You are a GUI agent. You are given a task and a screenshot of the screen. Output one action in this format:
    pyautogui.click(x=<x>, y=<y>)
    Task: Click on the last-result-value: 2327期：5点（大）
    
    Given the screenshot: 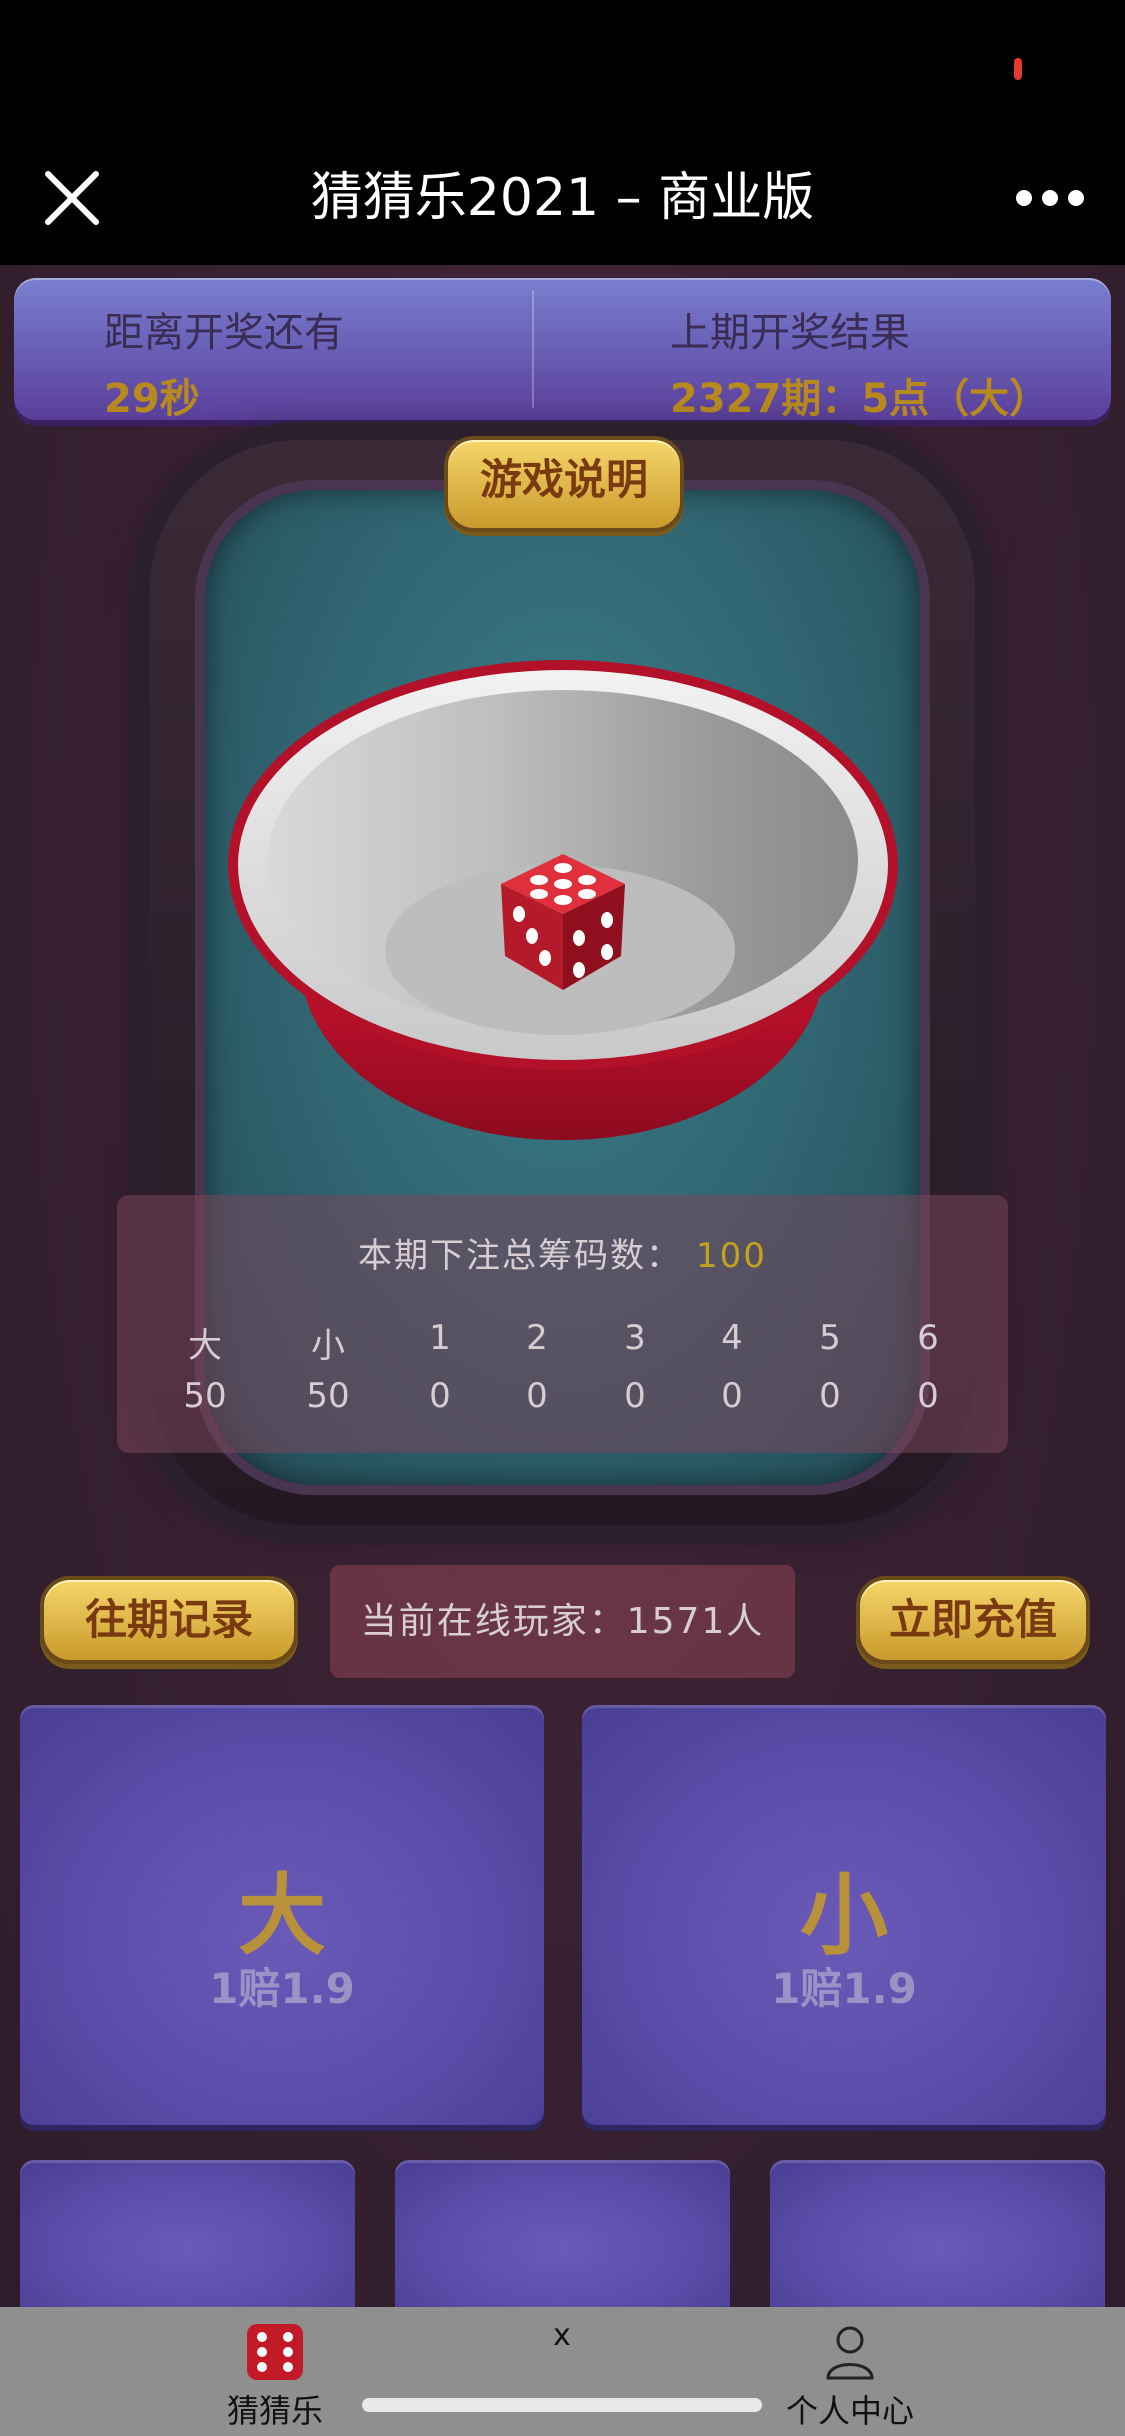 What is the action you would take?
    pyautogui.click(x=860, y=399)
    